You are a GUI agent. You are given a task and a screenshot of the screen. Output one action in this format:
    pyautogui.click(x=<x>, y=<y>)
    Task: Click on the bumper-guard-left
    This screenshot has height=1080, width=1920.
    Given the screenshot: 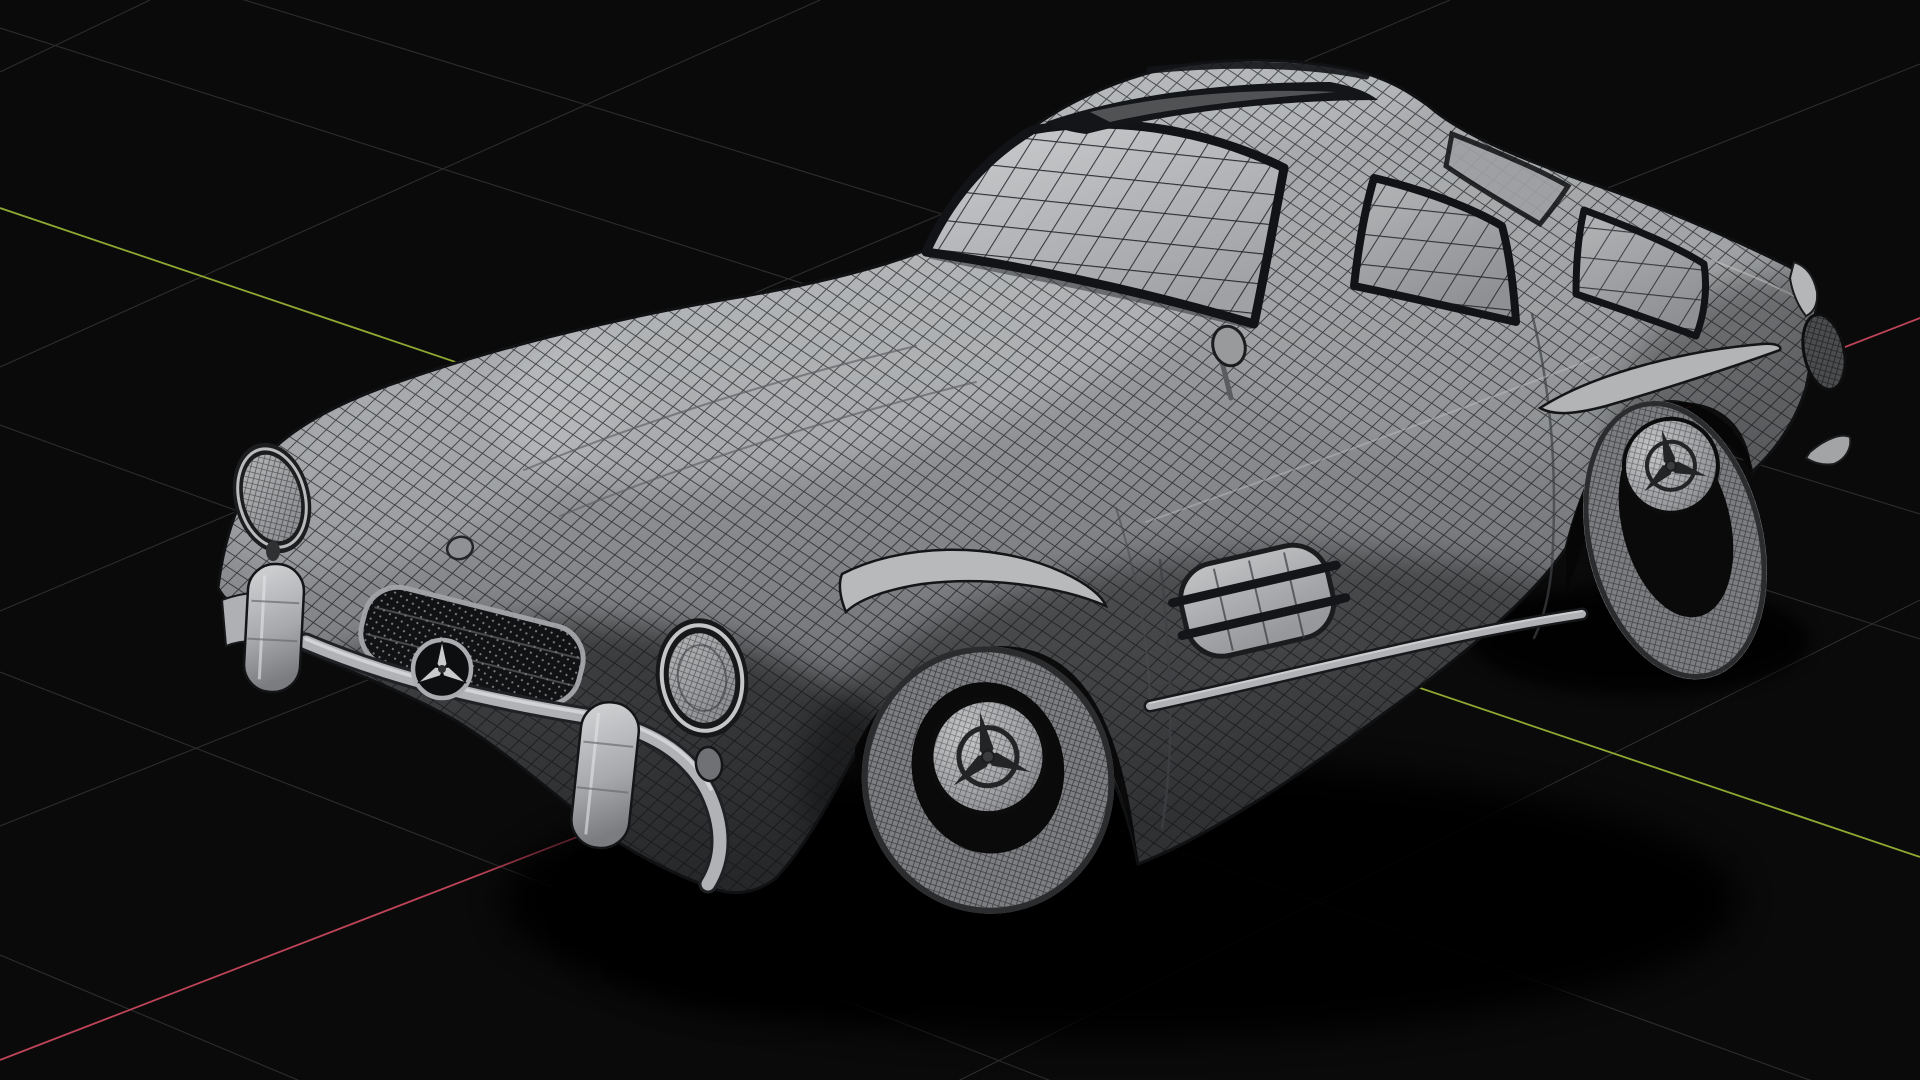 What is the action you would take?
    pyautogui.click(x=274, y=628)
    